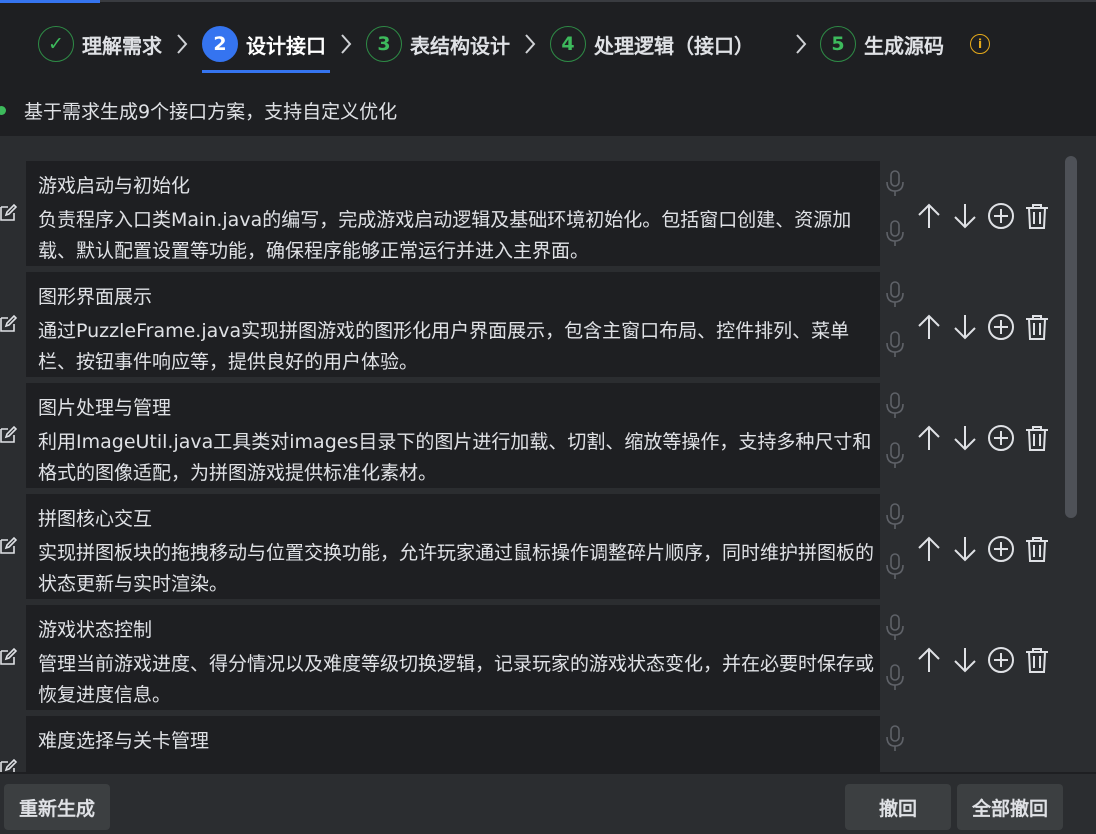 The width and height of the screenshot is (1096, 834). What do you see at coordinates (568, 44) in the screenshot?
I see `step-number: 4` at bounding box center [568, 44].